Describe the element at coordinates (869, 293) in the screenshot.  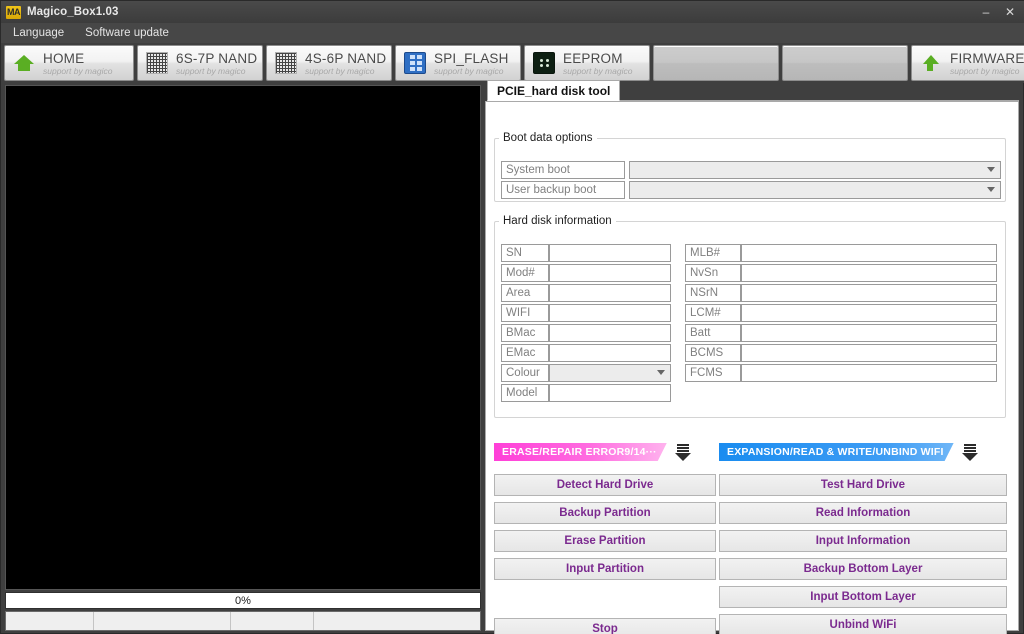
I see `field-input-nsrn` at that location.